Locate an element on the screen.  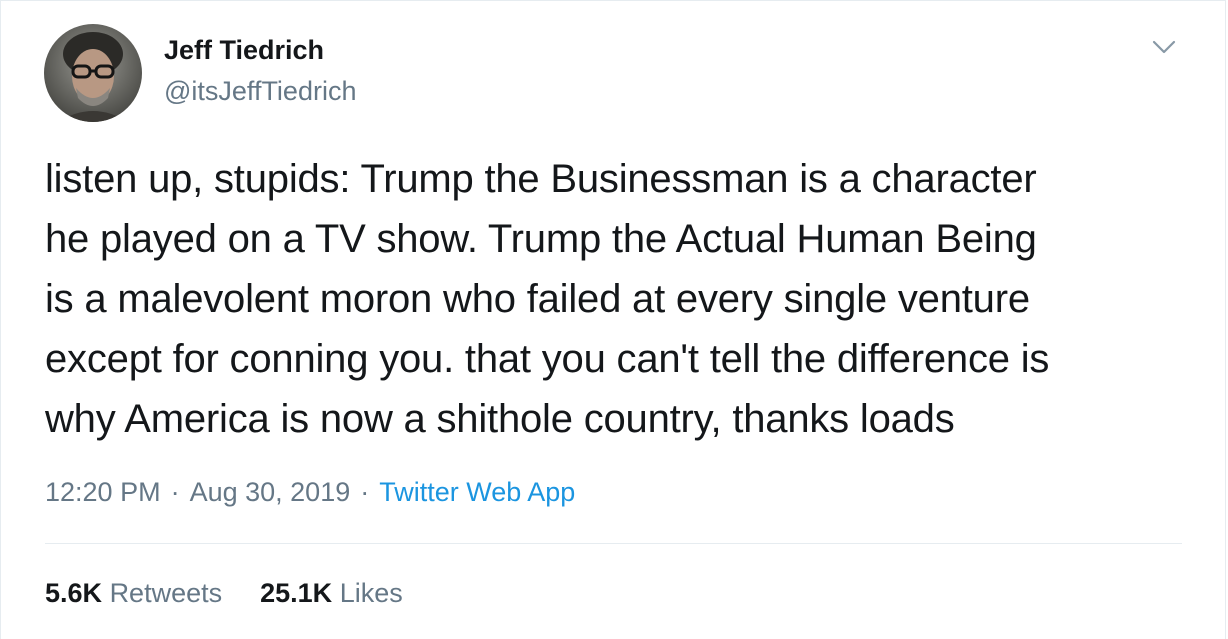
likes-count: 25.1K is located at coordinates (296, 593).